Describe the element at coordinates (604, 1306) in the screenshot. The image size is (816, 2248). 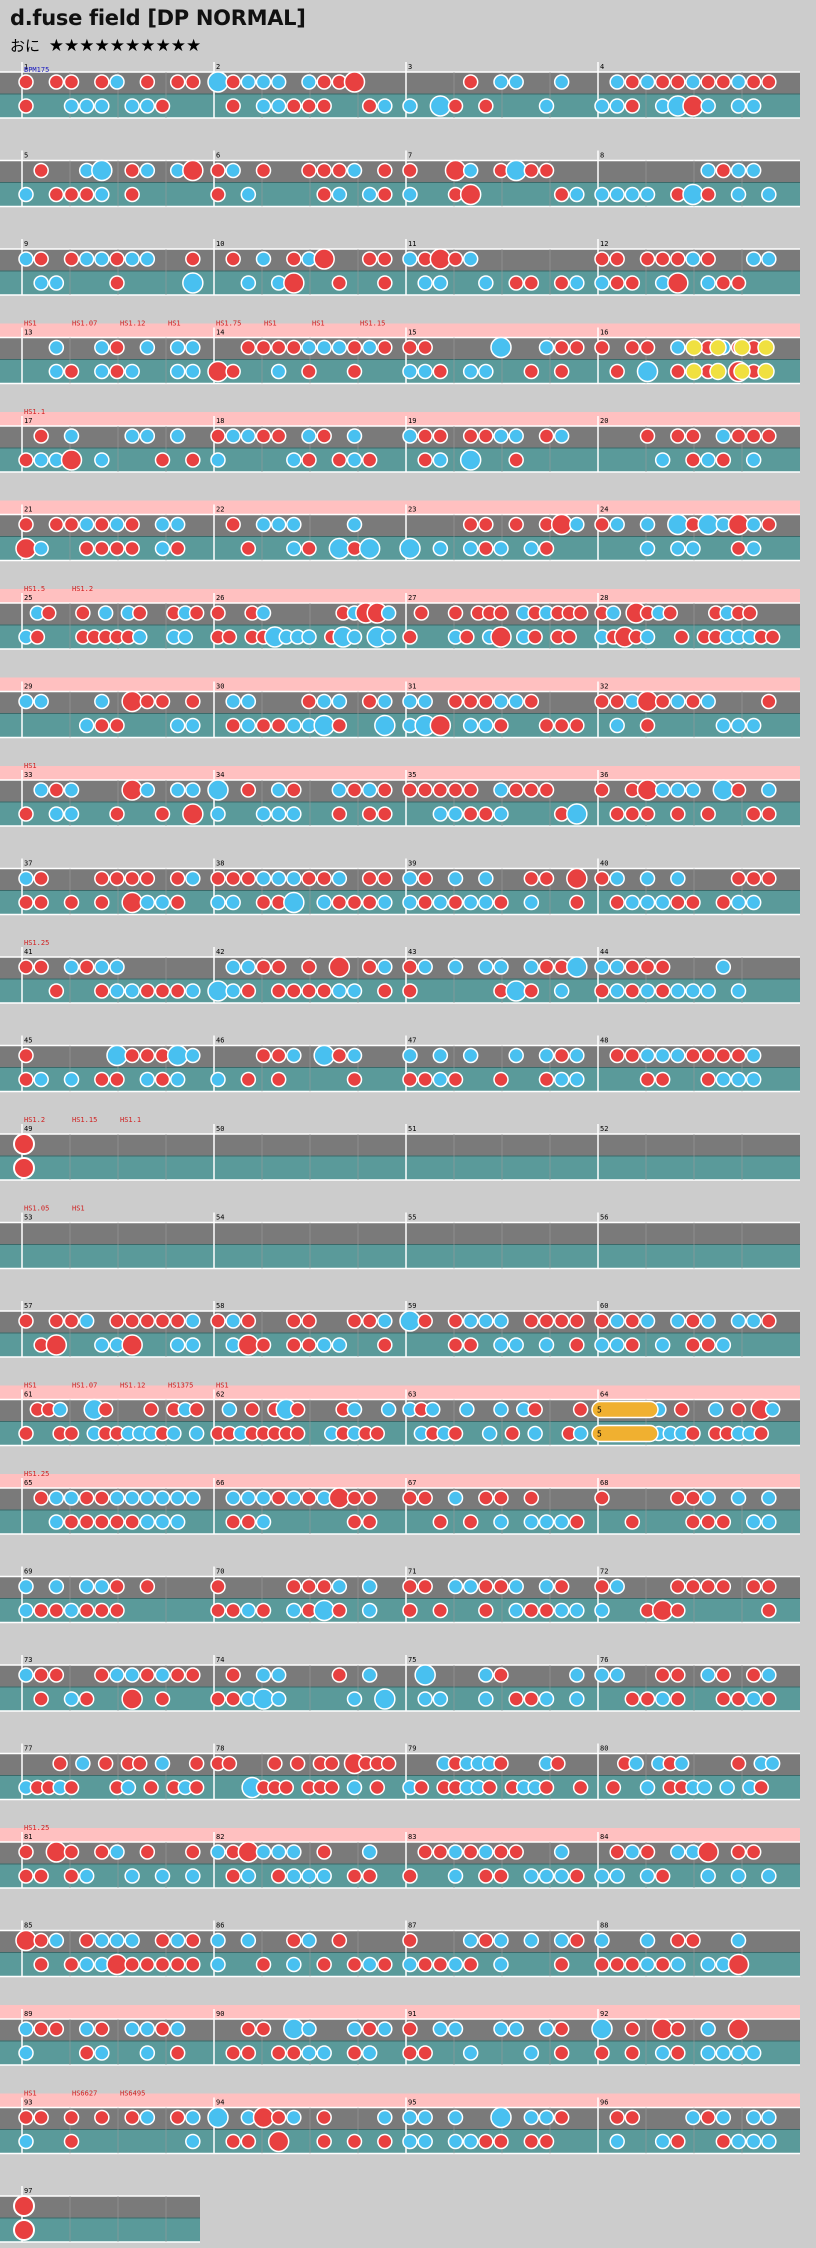
I see `measure-number: 60` at that location.